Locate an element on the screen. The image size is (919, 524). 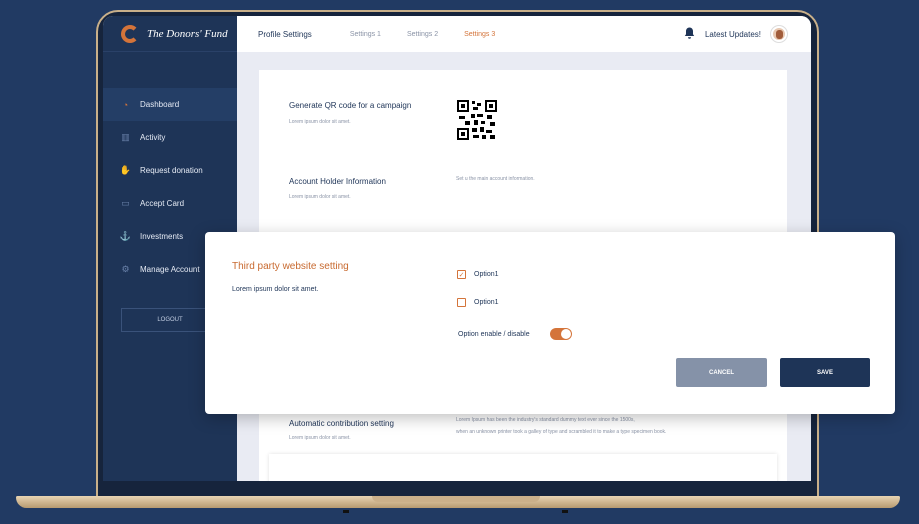
qr-section-subtitle: Lorem ipsum dolor sit amet. is located at coordinates (320, 122).